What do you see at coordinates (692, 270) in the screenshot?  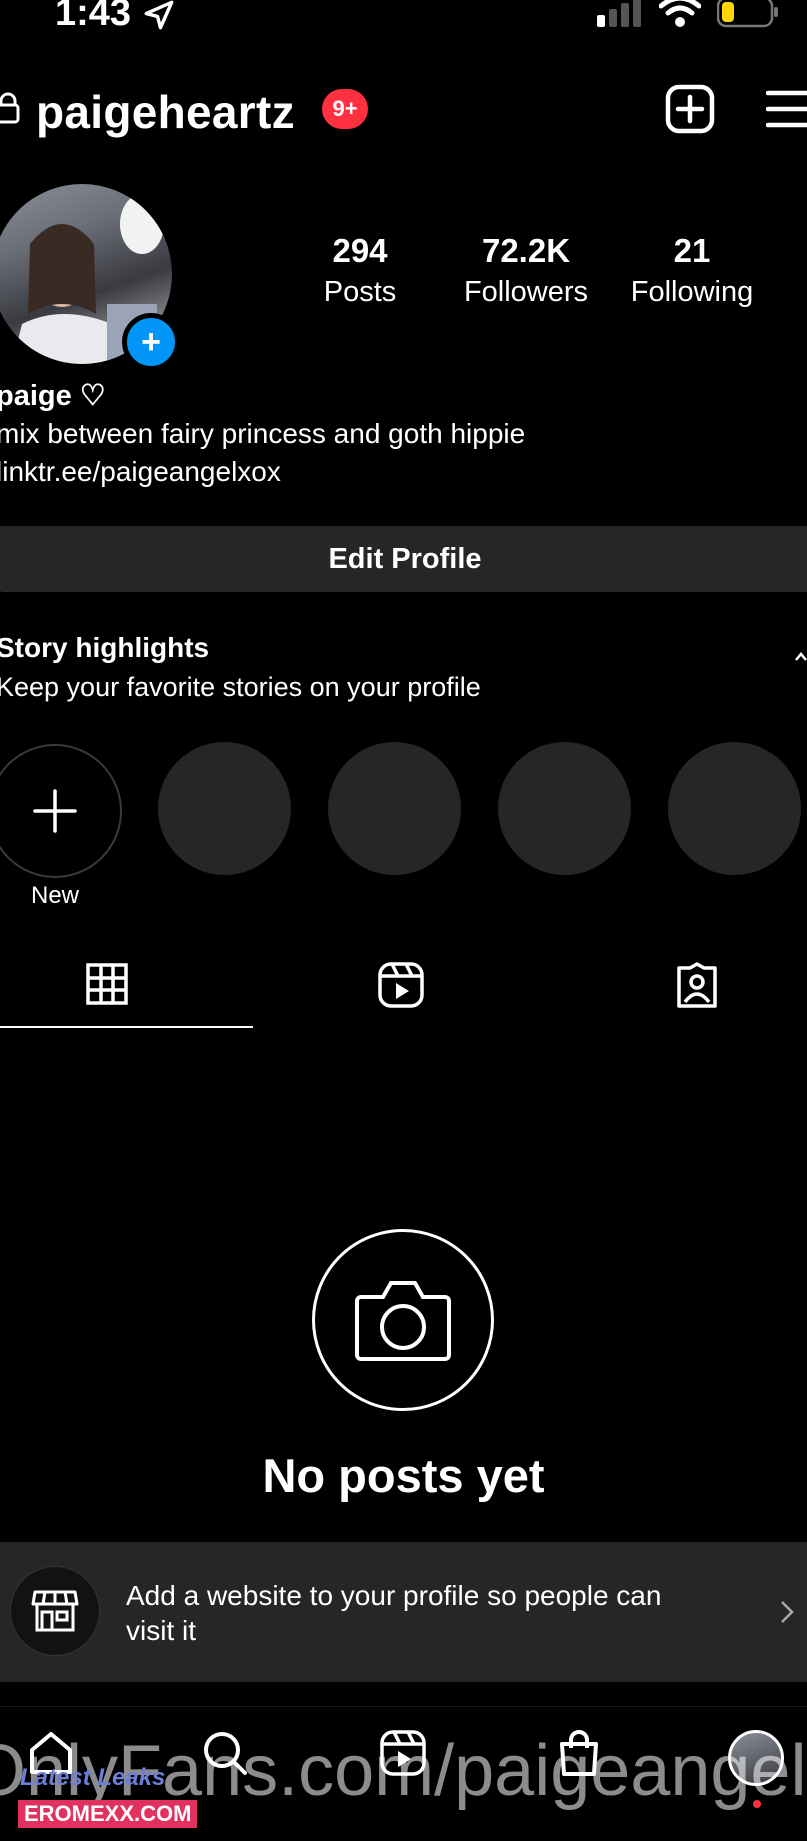 I see `stat-following: 21 Following` at bounding box center [692, 270].